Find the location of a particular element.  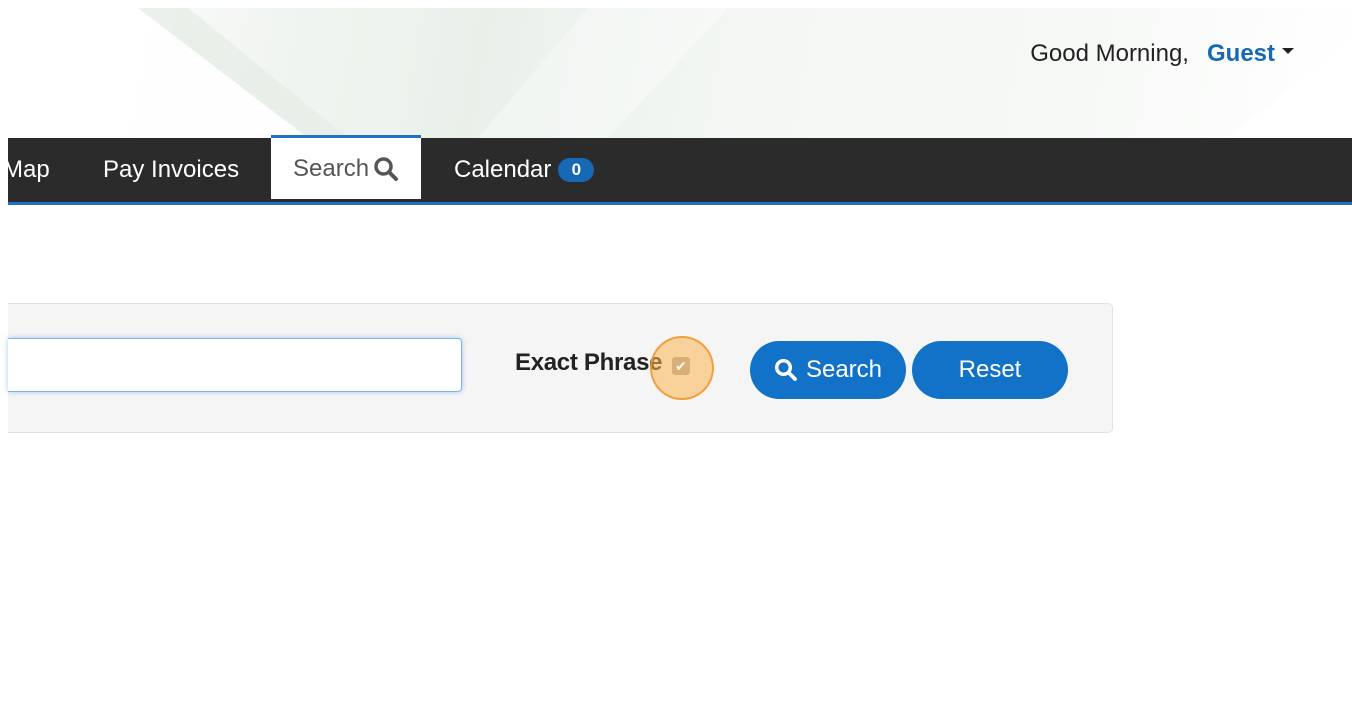

nav-item-search: Search is located at coordinates (346, 167).